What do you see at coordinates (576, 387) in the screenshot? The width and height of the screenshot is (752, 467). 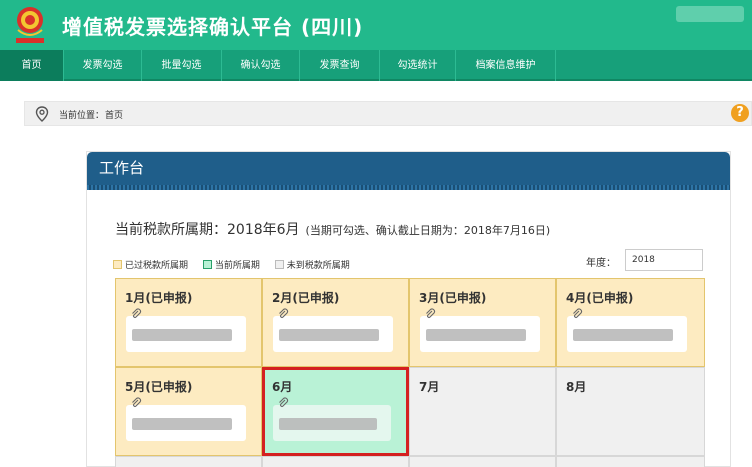 I see `month-label: 8月` at bounding box center [576, 387].